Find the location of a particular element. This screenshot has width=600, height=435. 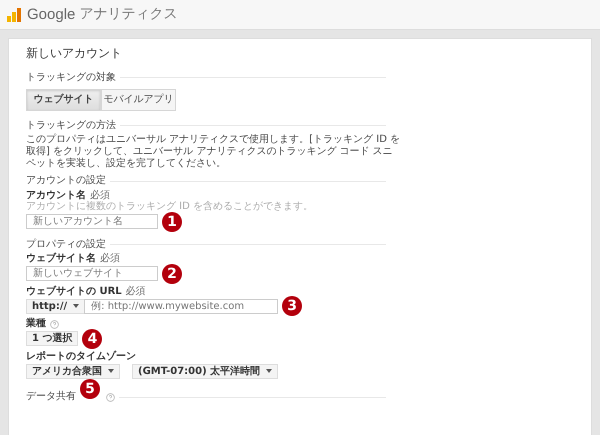

field-label: ウェブサイト名 is located at coordinates (61, 259).